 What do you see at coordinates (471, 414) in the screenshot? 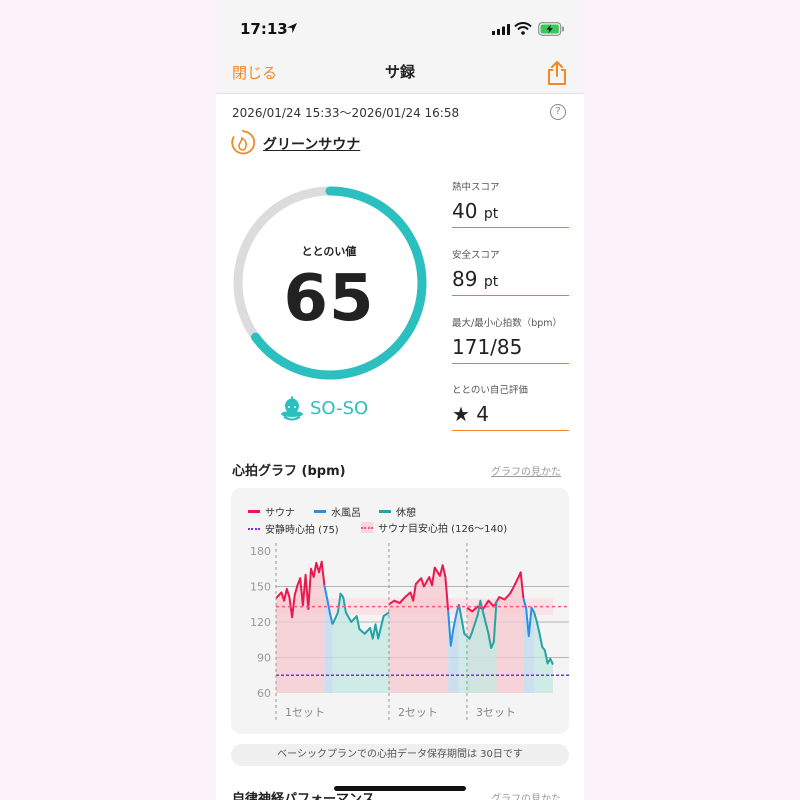
I see `star-rating-value: ★ 4` at bounding box center [471, 414].